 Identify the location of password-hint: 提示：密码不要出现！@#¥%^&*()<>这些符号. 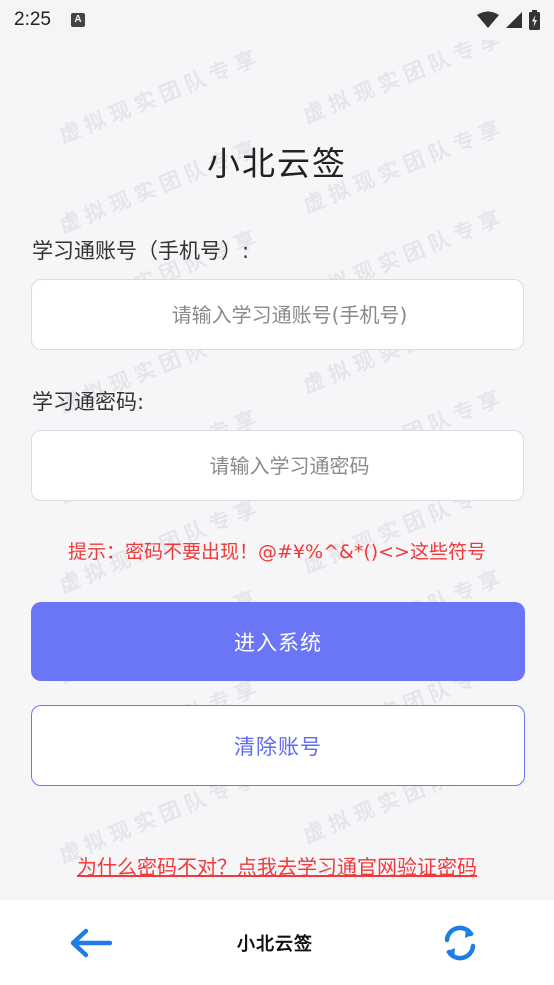
(277, 552).